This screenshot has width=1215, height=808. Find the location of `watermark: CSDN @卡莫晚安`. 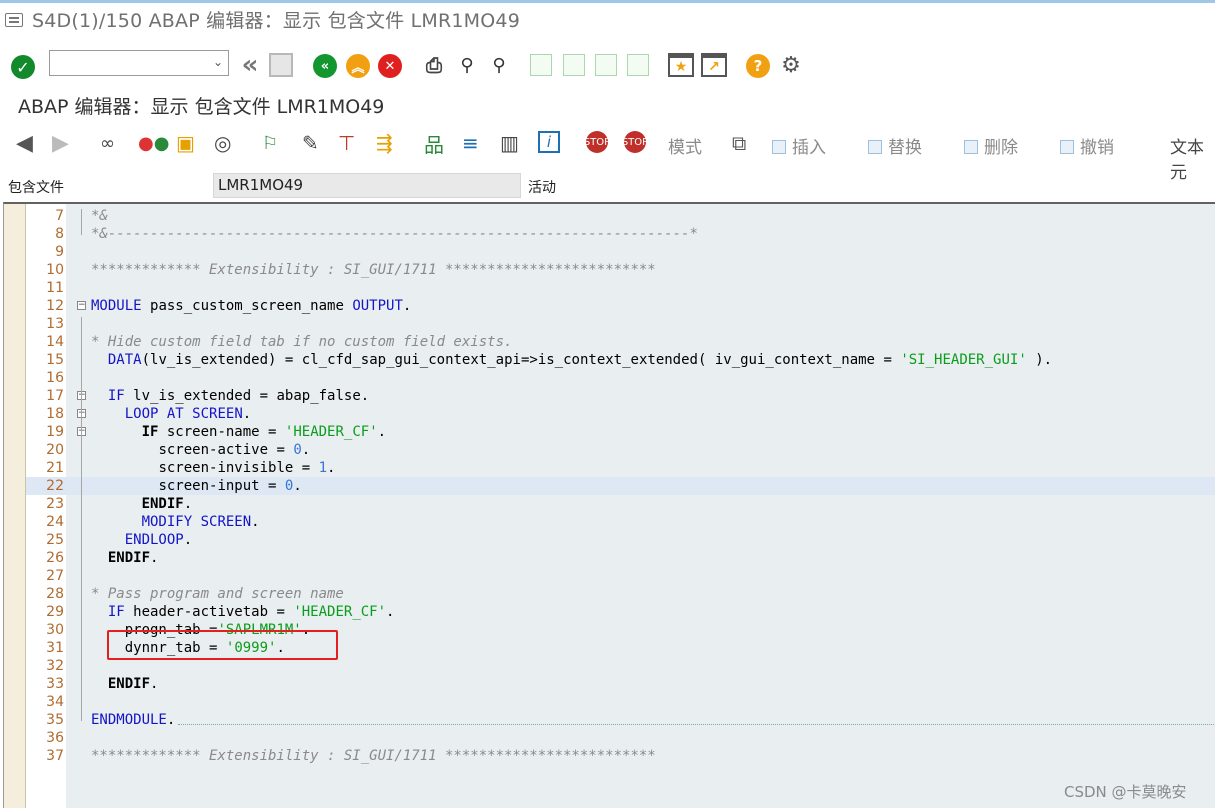

watermark: CSDN @卡莫晚安 is located at coordinates (1125, 792).